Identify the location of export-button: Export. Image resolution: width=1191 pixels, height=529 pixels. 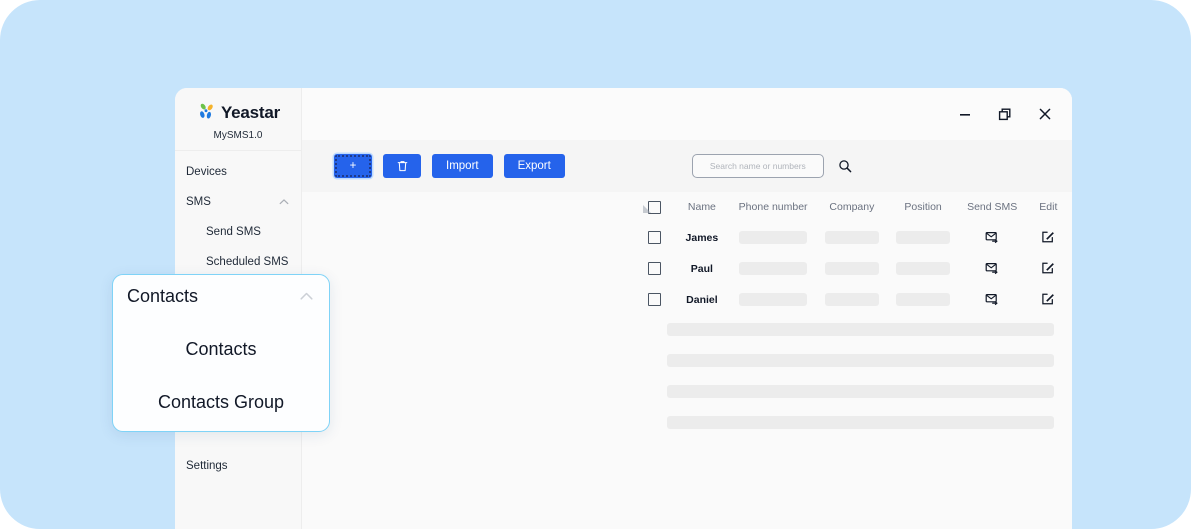
(534, 166).